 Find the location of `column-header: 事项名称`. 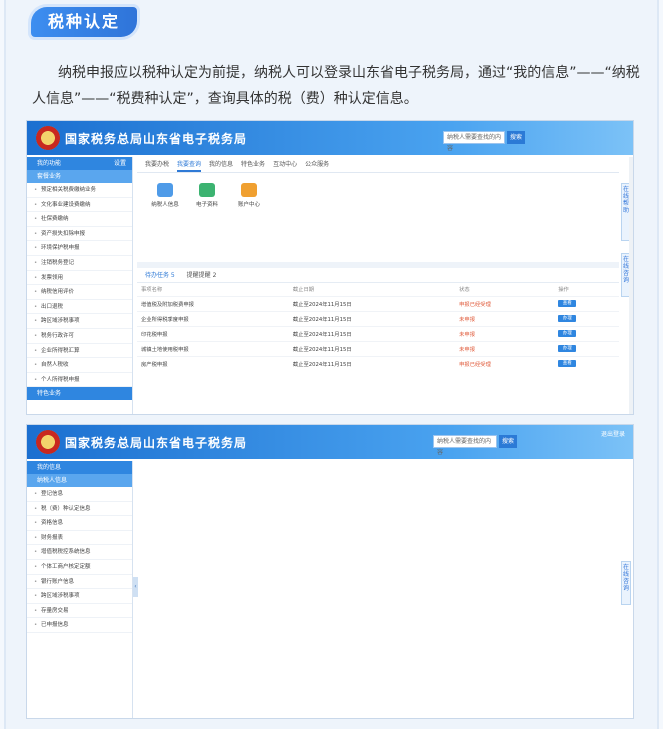

column-header: 事项名称 is located at coordinates (152, 290).